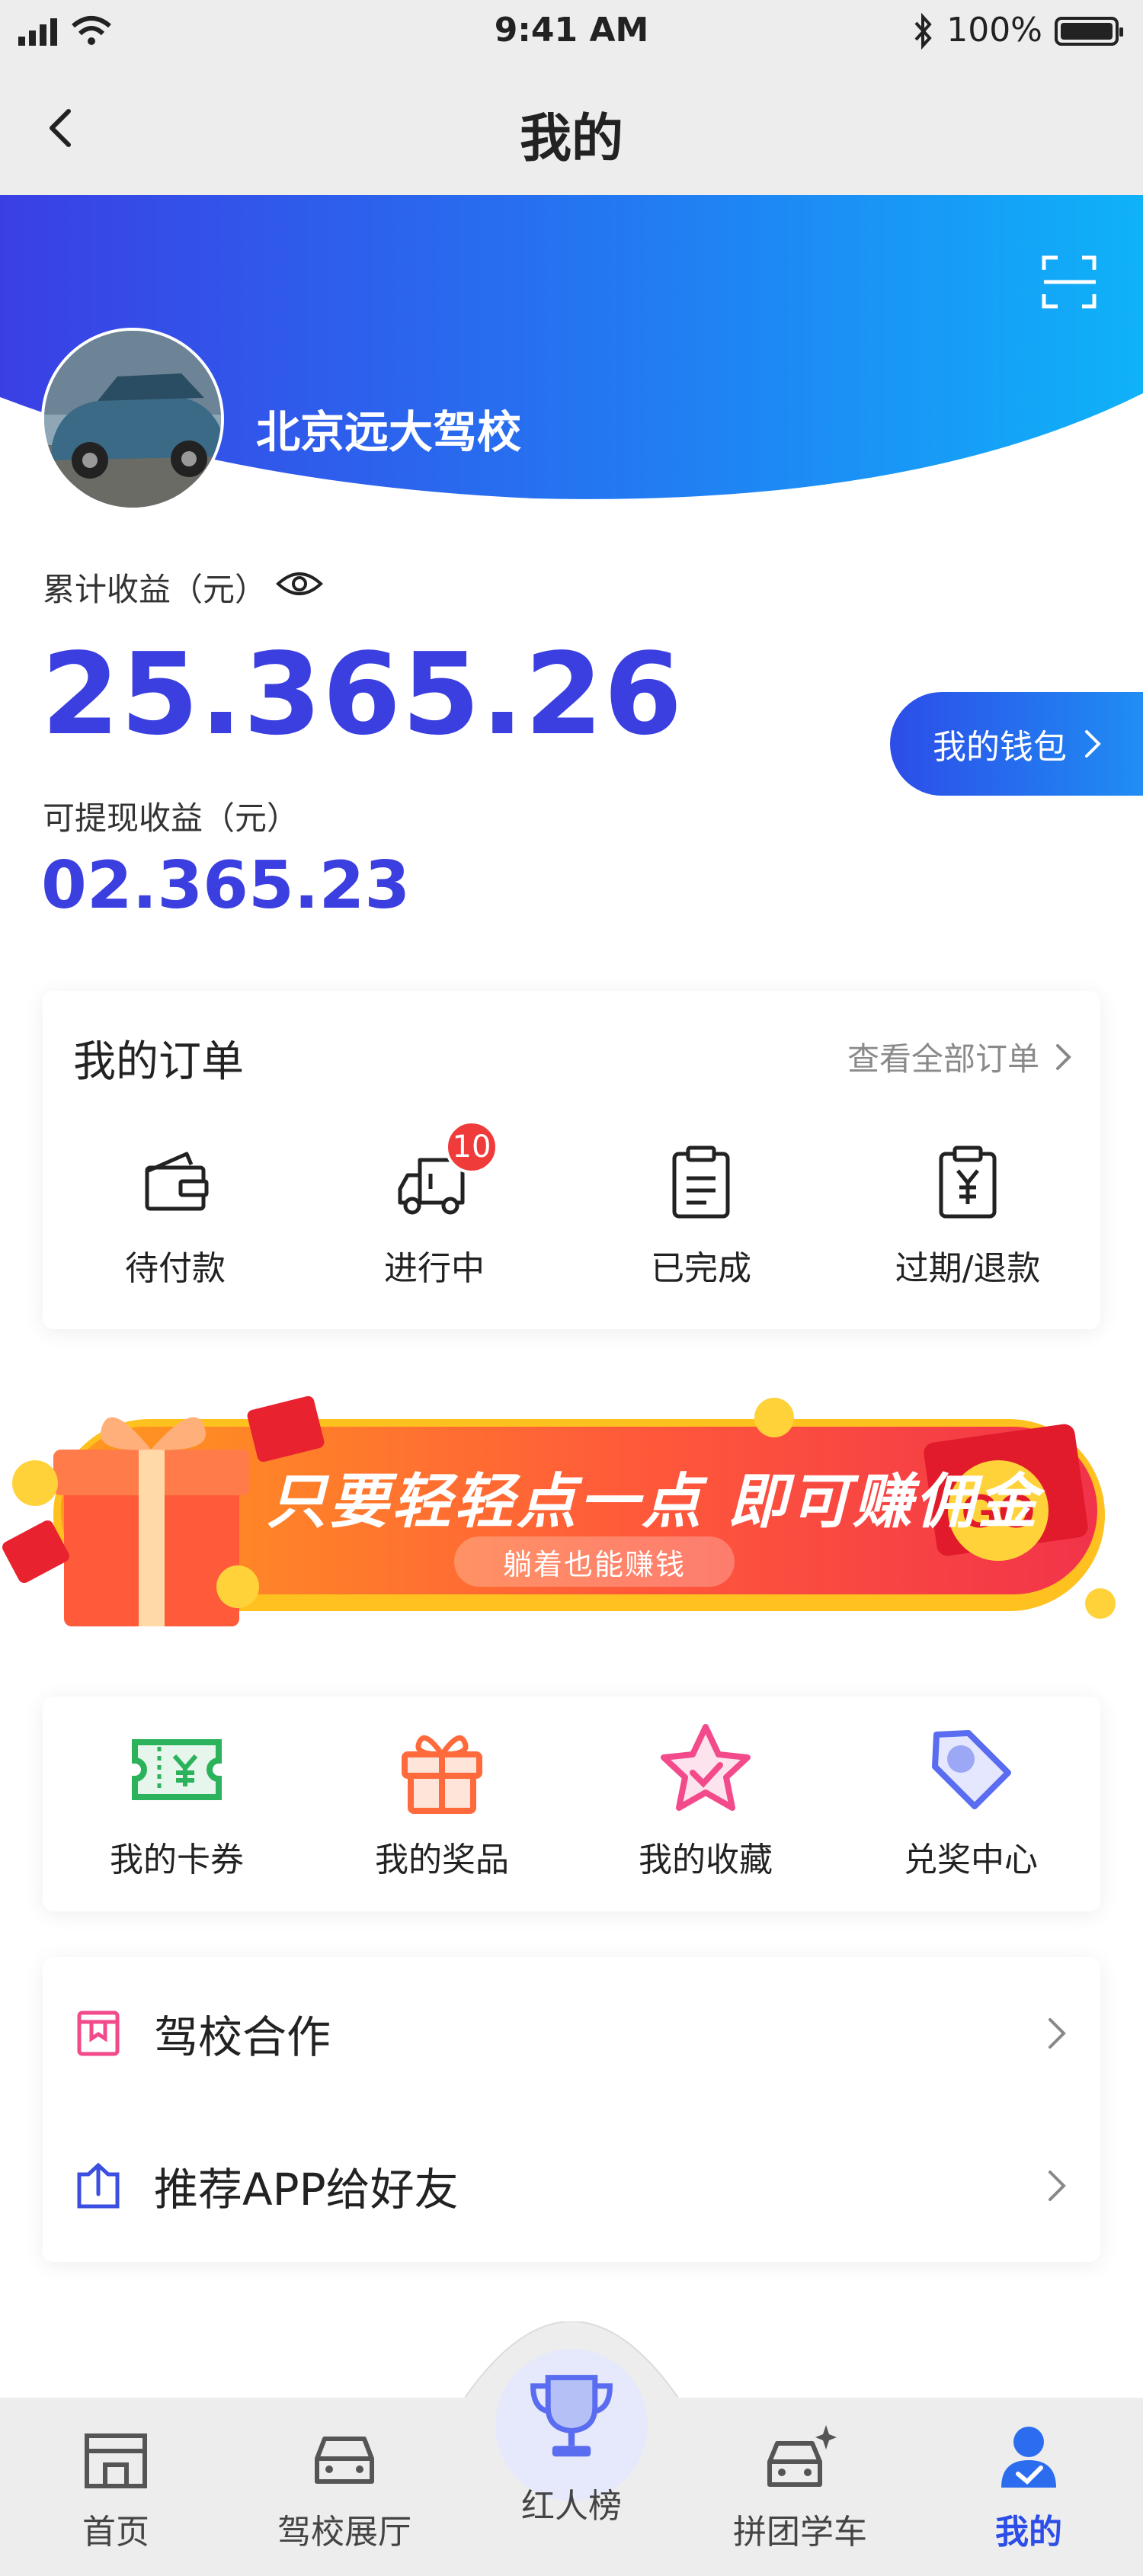  What do you see at coordinates (968, 1268) in the screenshot?
I see `order-label: 过期/退款` at bounding box center [968, 1268].